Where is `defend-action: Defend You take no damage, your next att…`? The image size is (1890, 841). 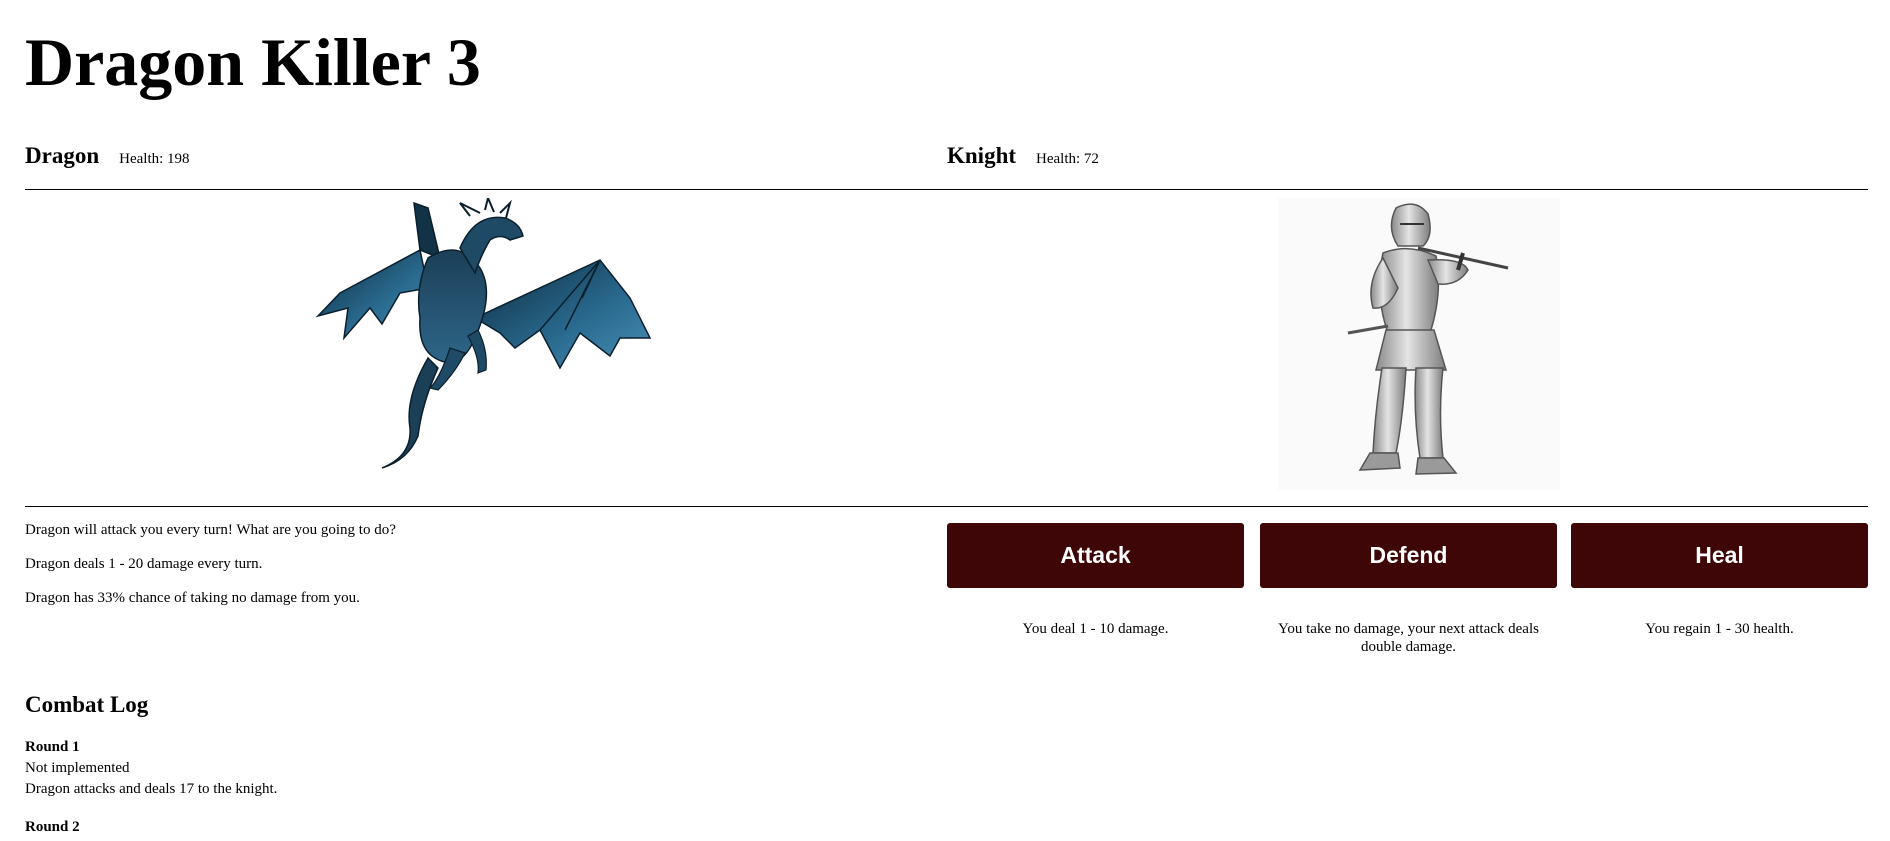
defend-action: Defend You take no damage, your next att… is located at coordinates (1408, 589).